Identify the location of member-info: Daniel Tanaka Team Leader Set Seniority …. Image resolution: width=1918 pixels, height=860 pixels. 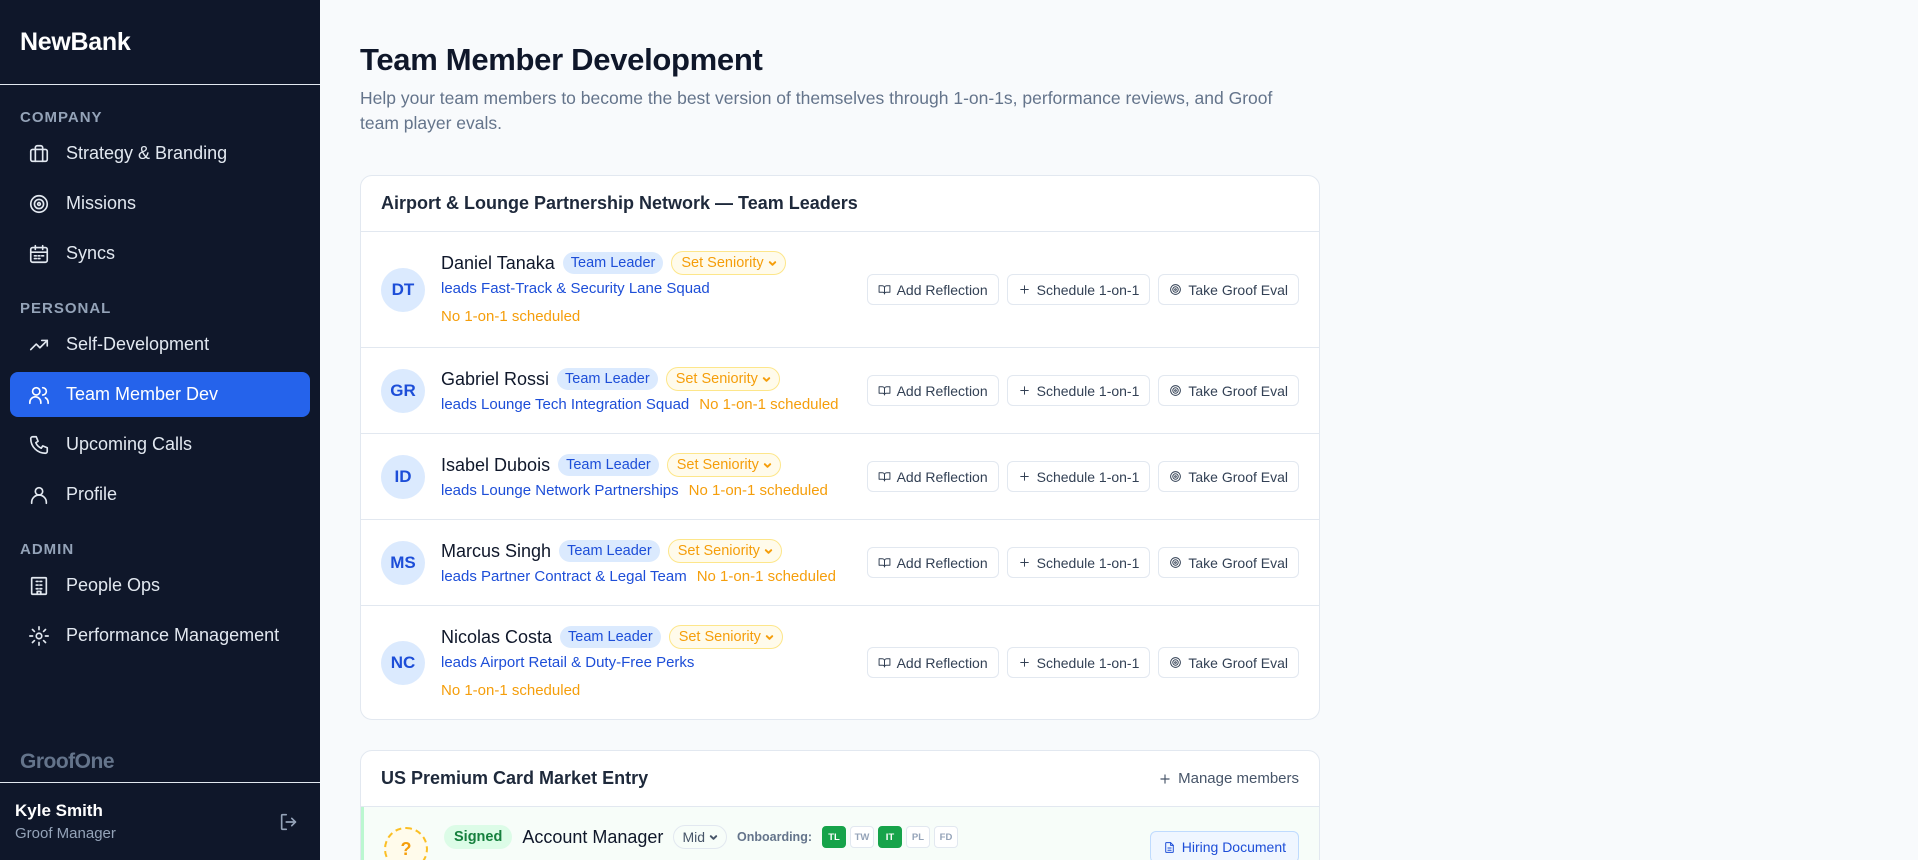
(613, 287).